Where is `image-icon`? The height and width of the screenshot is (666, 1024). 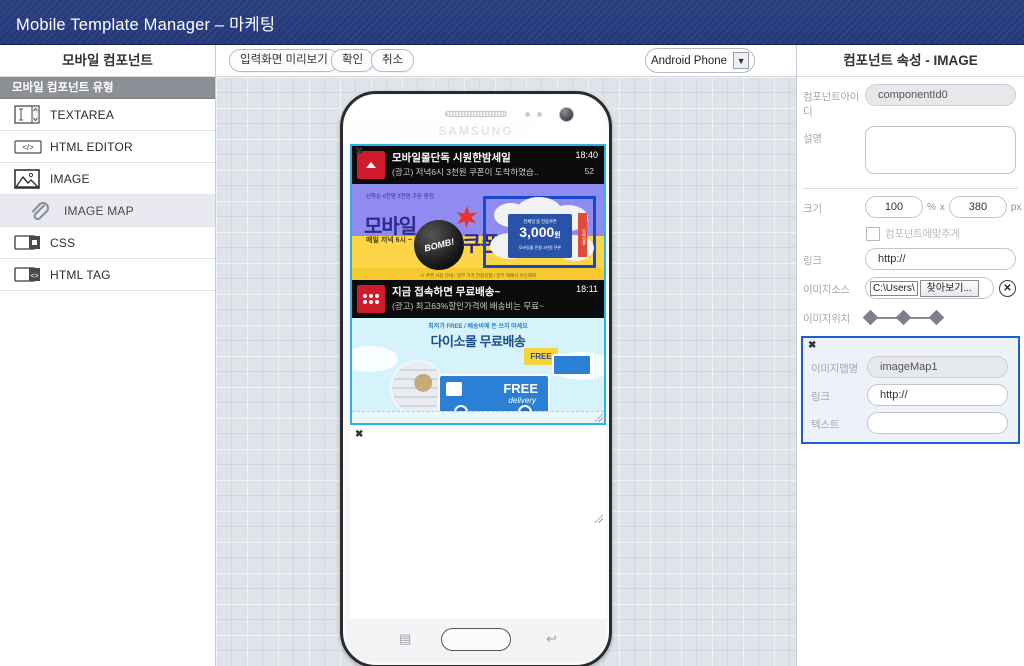
image-icon is located at coordinates (29, 178).